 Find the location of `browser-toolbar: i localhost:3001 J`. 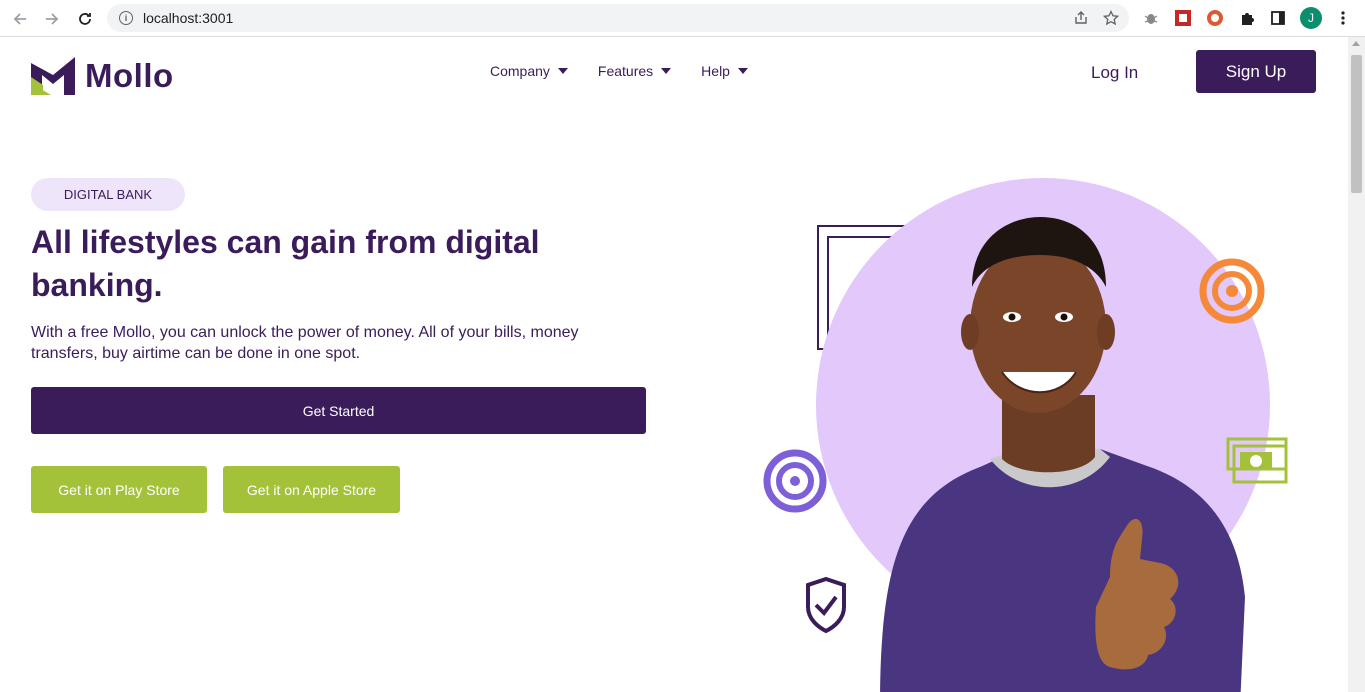

browser-toolbar: i localhost:3001 J is located at coordinates (682, 18).